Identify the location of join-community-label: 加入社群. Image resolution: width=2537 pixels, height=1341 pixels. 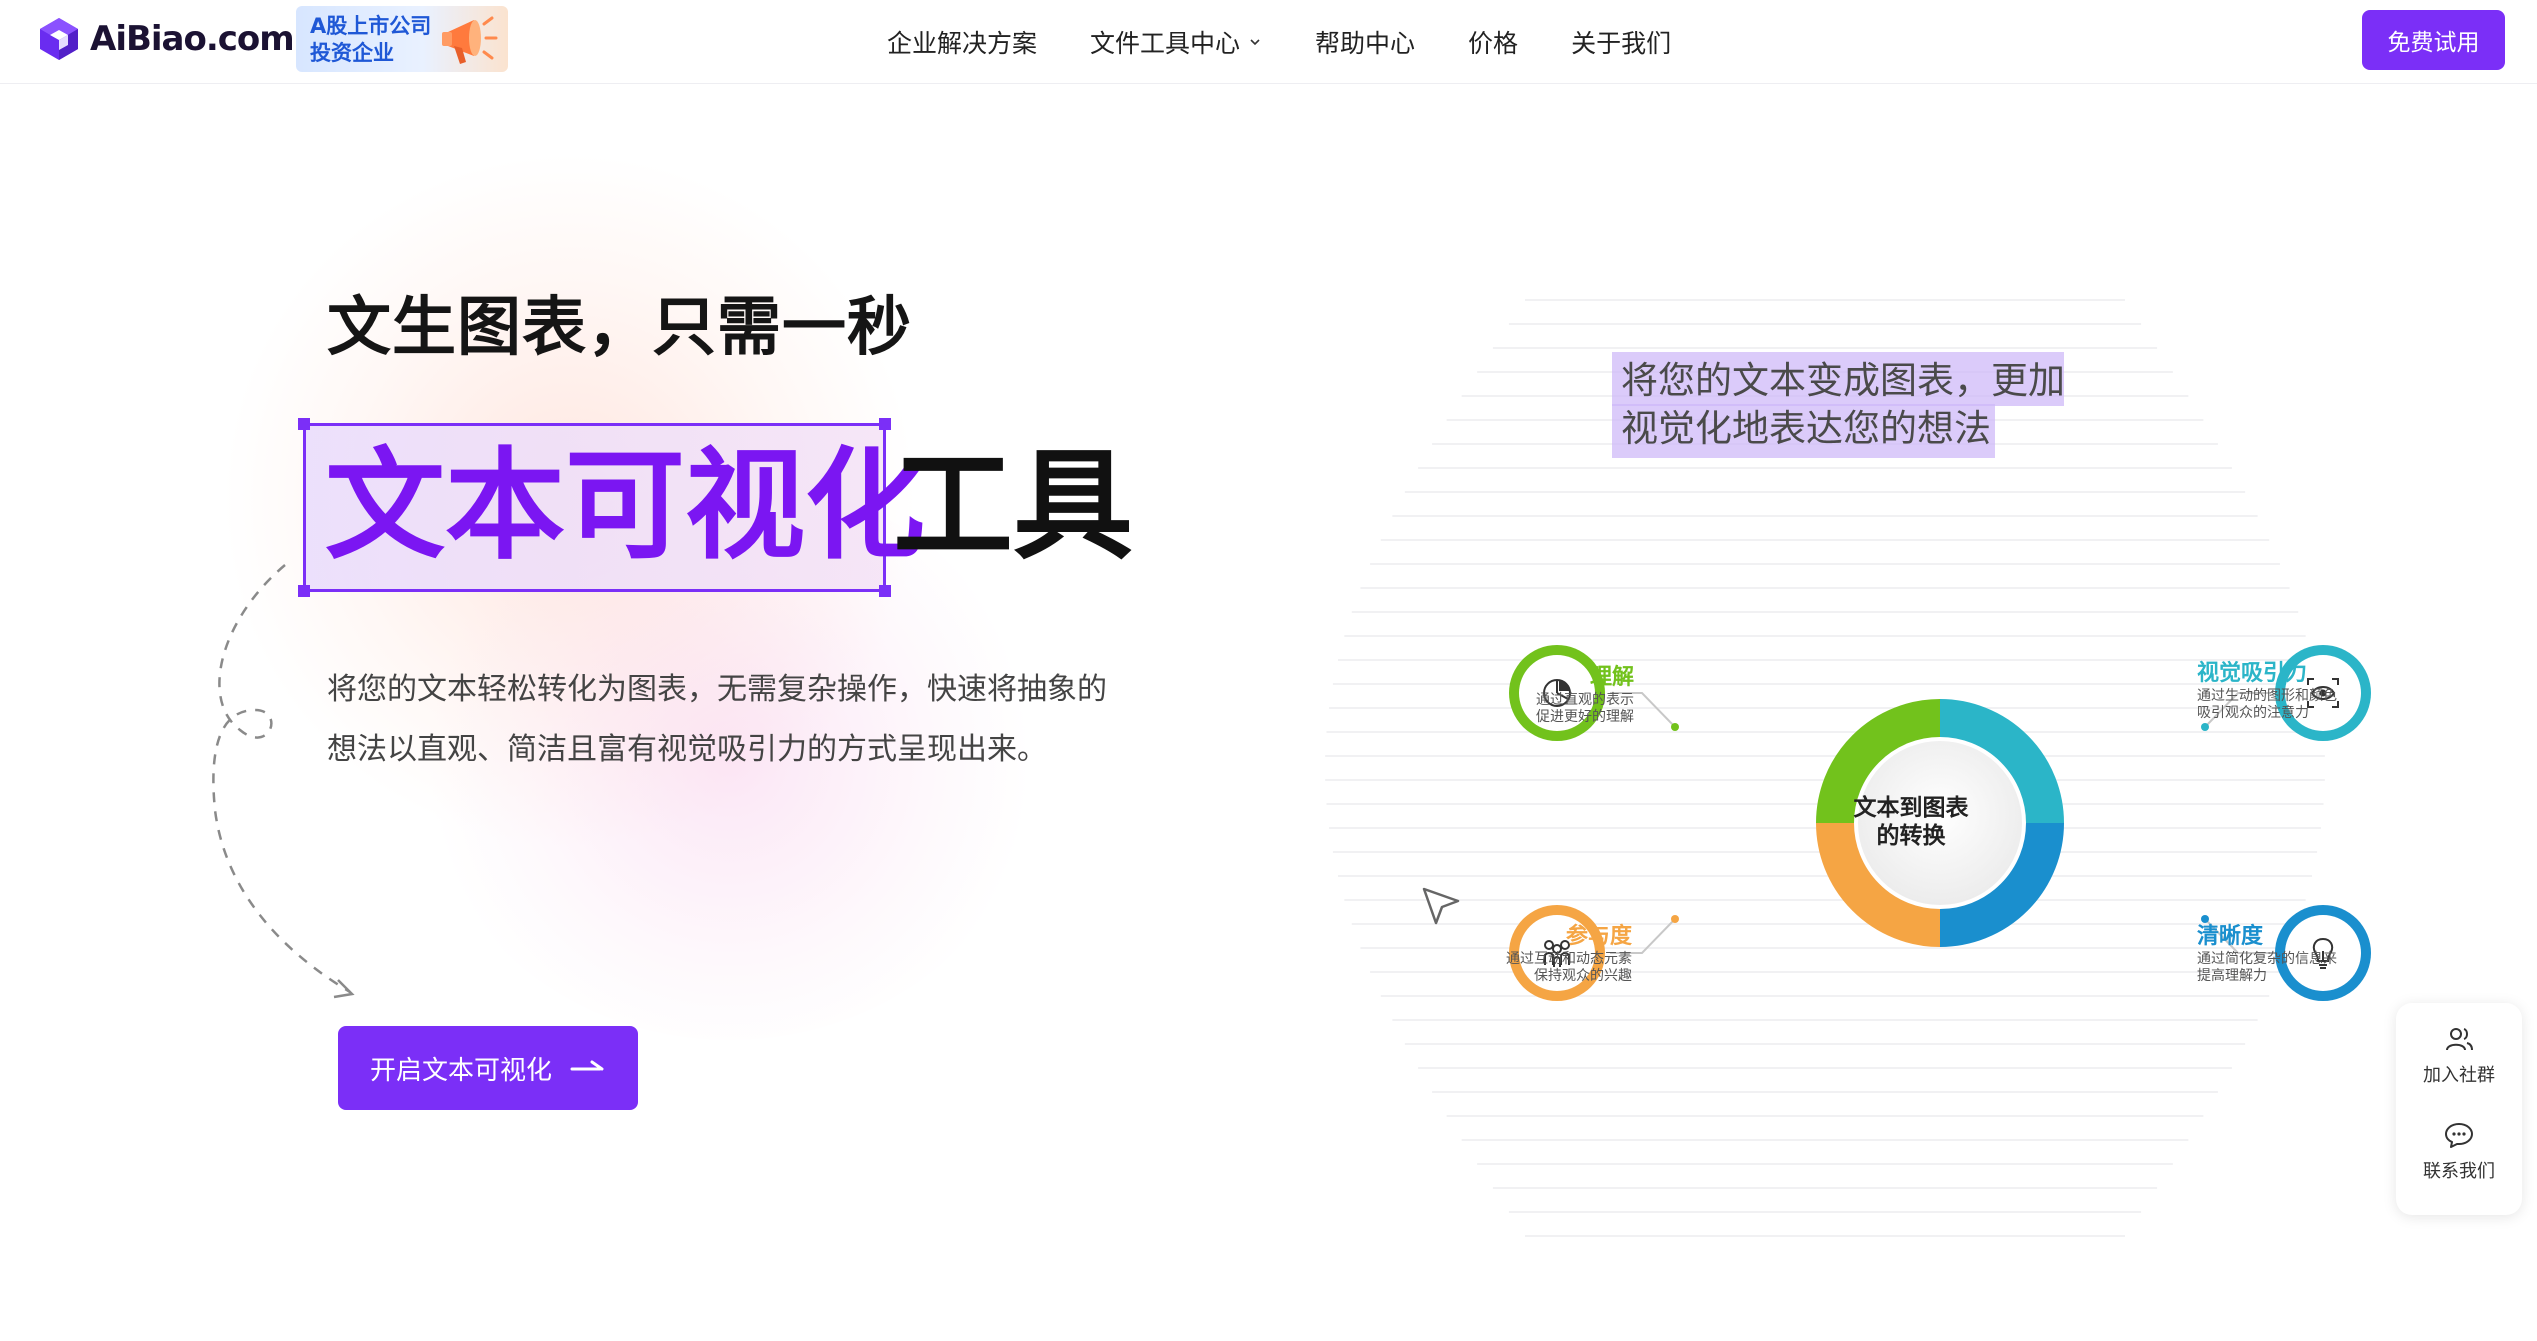
(2459, 1075).